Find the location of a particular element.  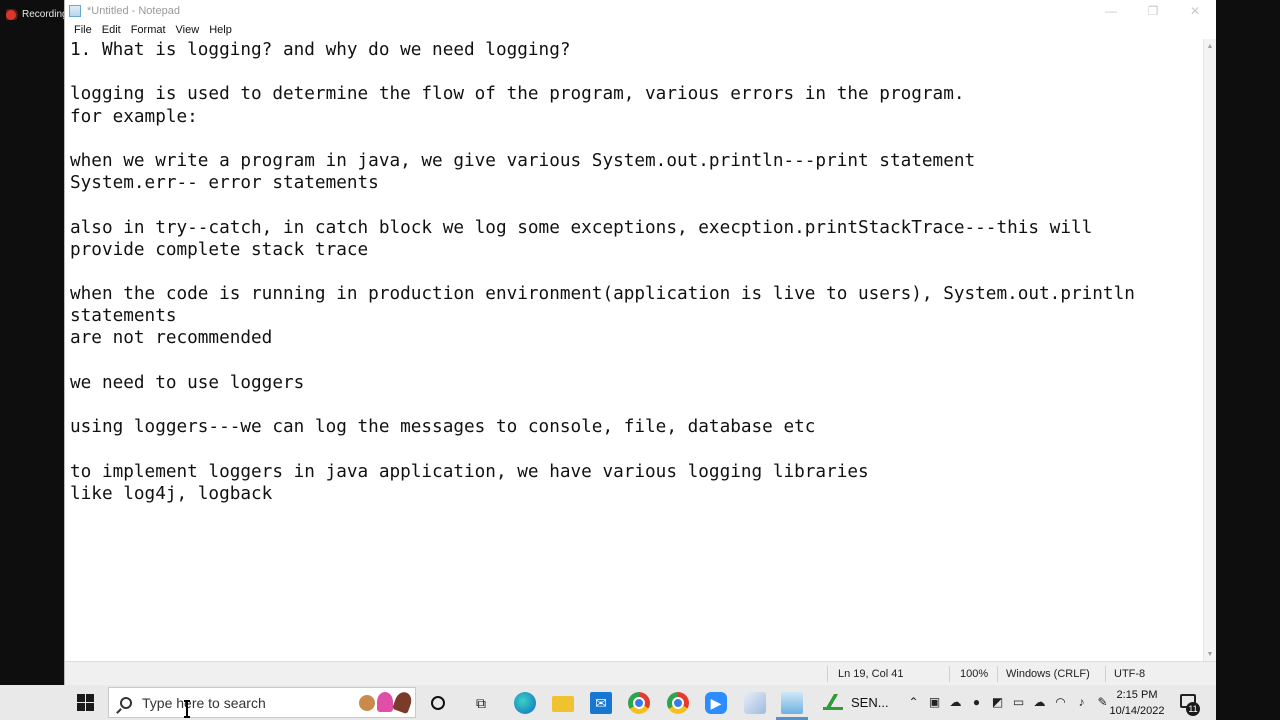

editor-line: statements is located at coordinates (123, 316).